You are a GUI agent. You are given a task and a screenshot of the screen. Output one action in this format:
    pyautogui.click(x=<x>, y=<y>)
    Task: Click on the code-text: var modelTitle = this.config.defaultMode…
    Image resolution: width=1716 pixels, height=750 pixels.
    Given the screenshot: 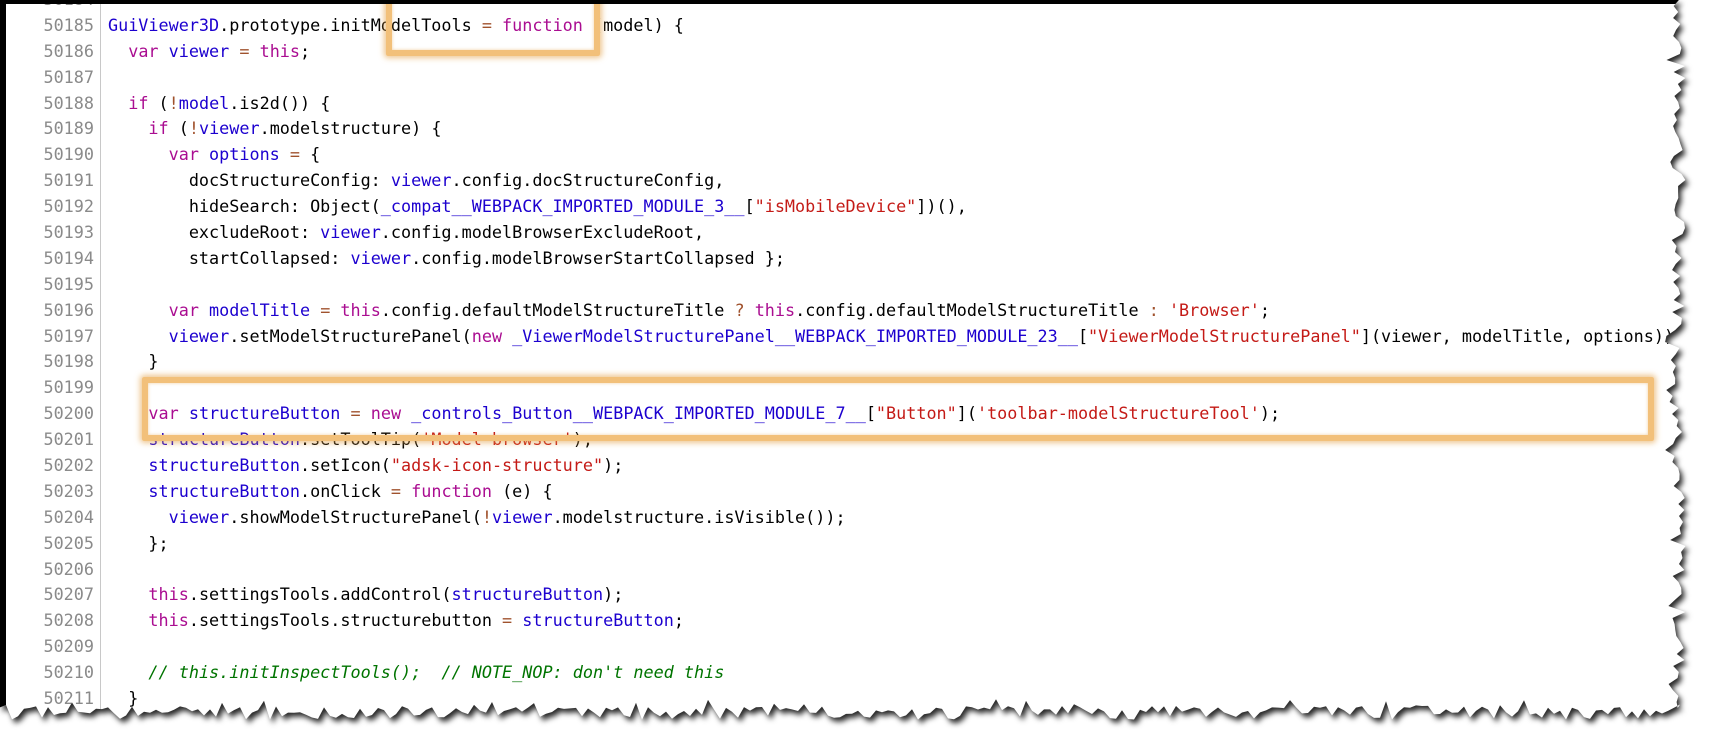 What is the action you would take?
    pyautogui.click(x=689, y=311)
    